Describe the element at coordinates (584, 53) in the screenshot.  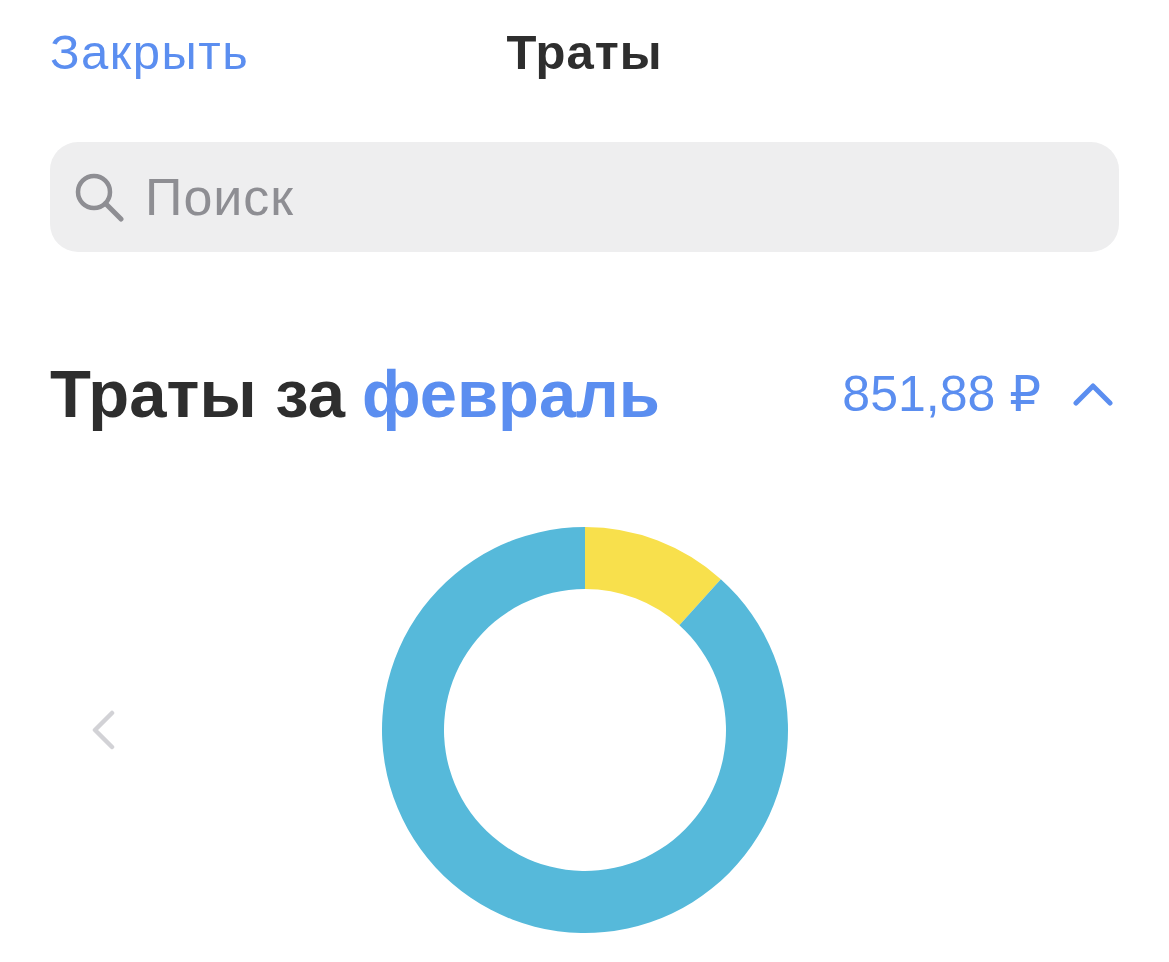
I see `screen-title: Траты` at that location.